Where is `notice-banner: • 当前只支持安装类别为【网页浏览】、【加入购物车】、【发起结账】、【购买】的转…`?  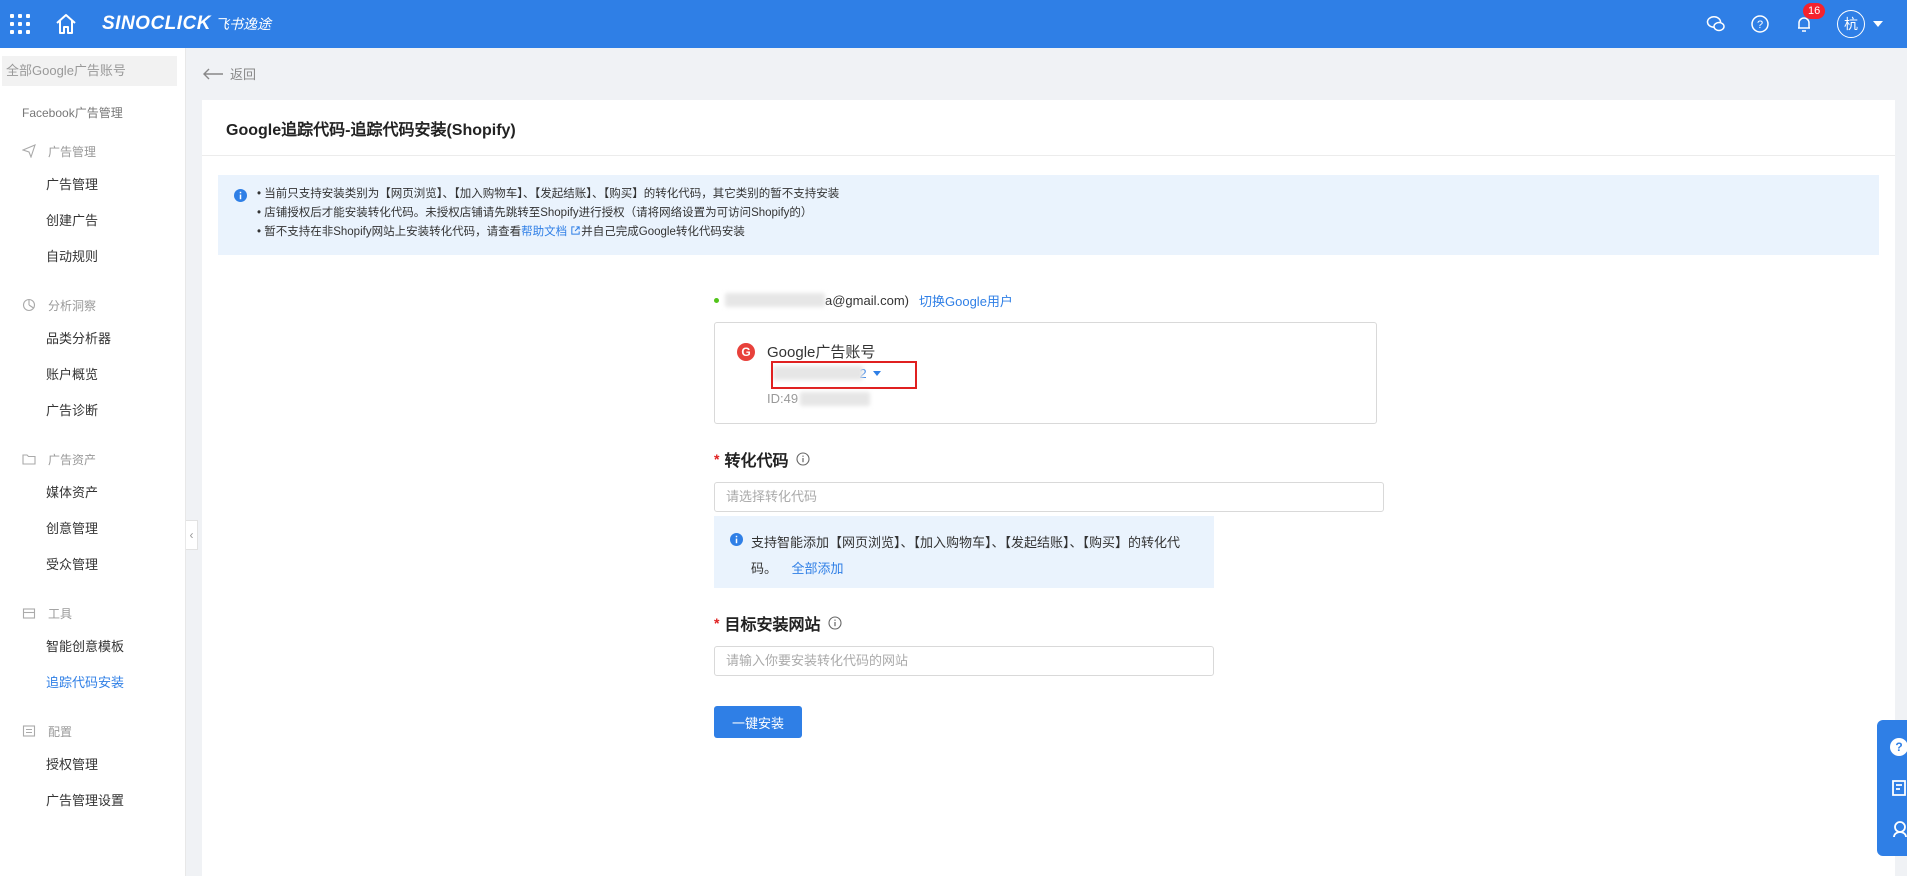
notice-banner: • 当前只支持安装类别为【网页浏览】、【加入购物车】、【发起结账】、【购买】的转… is located at coordinates (1048, 215).